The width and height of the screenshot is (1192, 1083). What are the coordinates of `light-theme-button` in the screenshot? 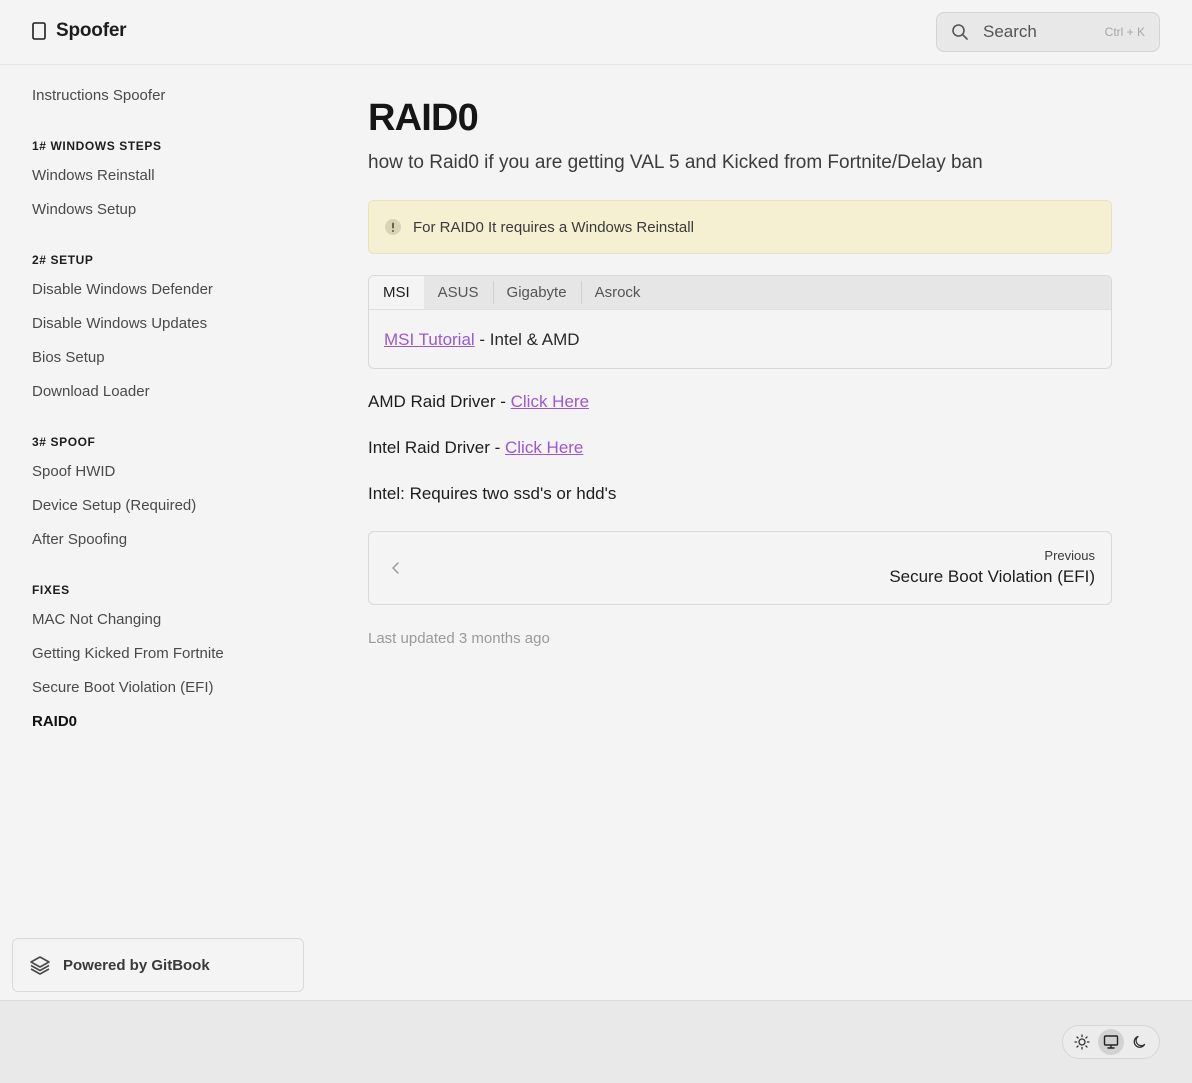 It's located at (1082, 1042).